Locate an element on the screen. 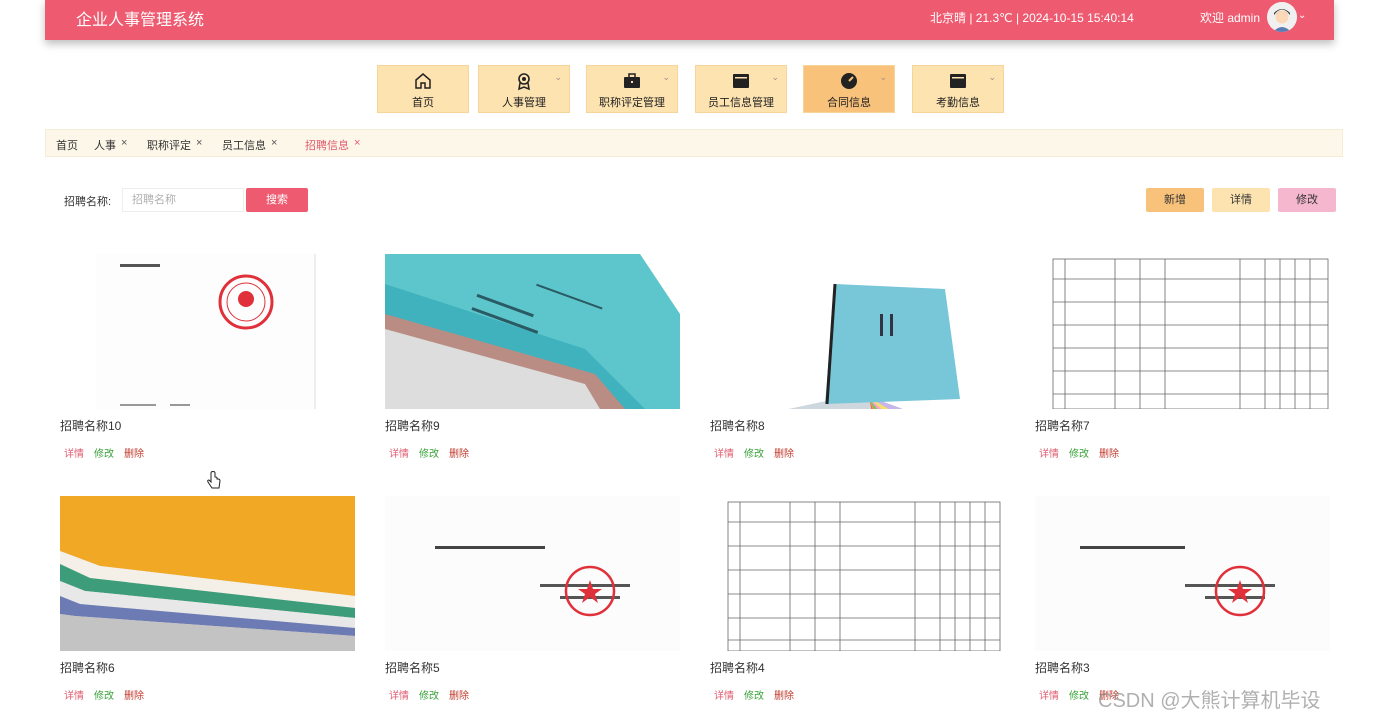 This screenshot has height=721, width=1390. nav-label: 员工信息管理 is located at coordinates (741, 103).